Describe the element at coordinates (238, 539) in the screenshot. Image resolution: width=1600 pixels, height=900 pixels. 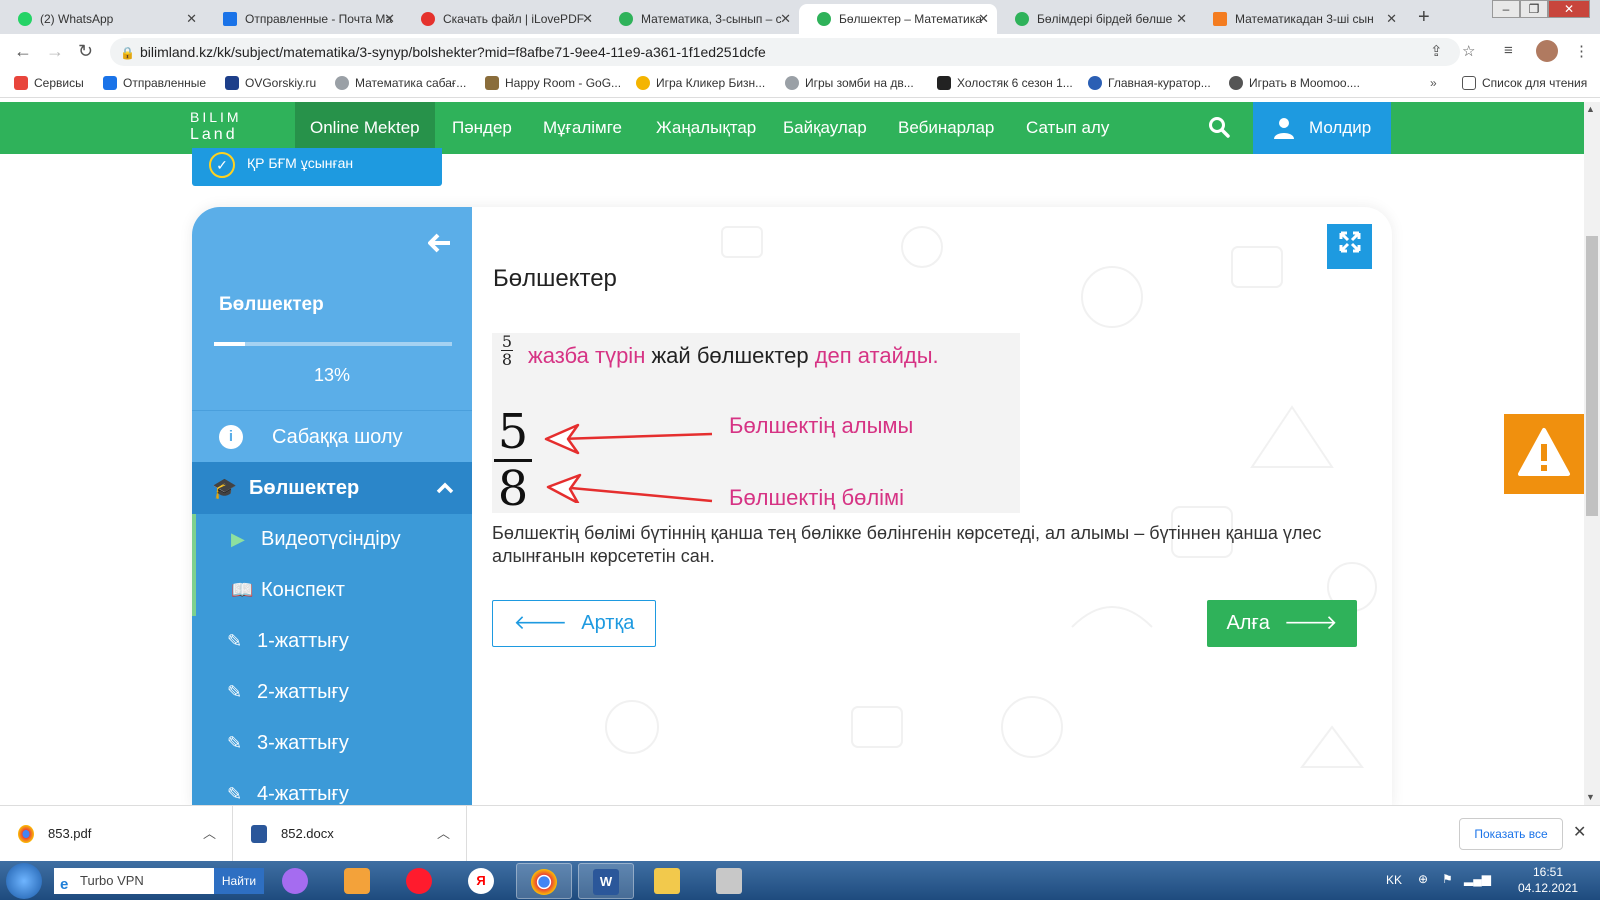
I see `play-icon: ▶` at that location.